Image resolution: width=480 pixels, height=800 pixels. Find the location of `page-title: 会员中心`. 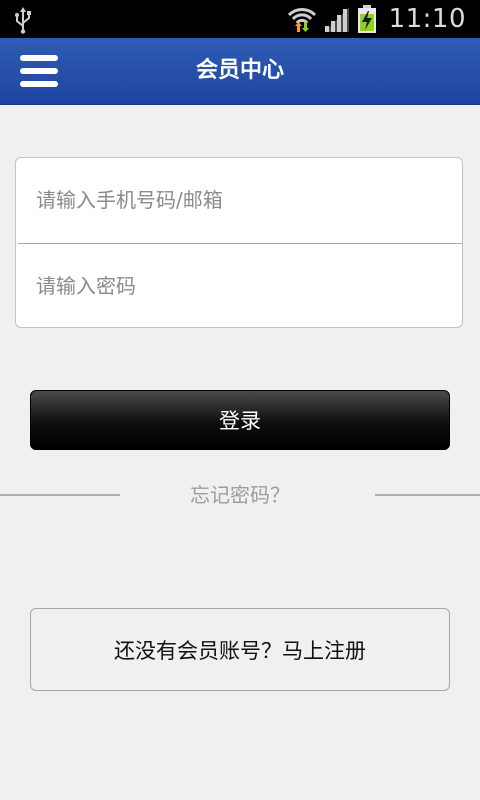

page-title: 会员中心 is located at coordinates (239, 70).